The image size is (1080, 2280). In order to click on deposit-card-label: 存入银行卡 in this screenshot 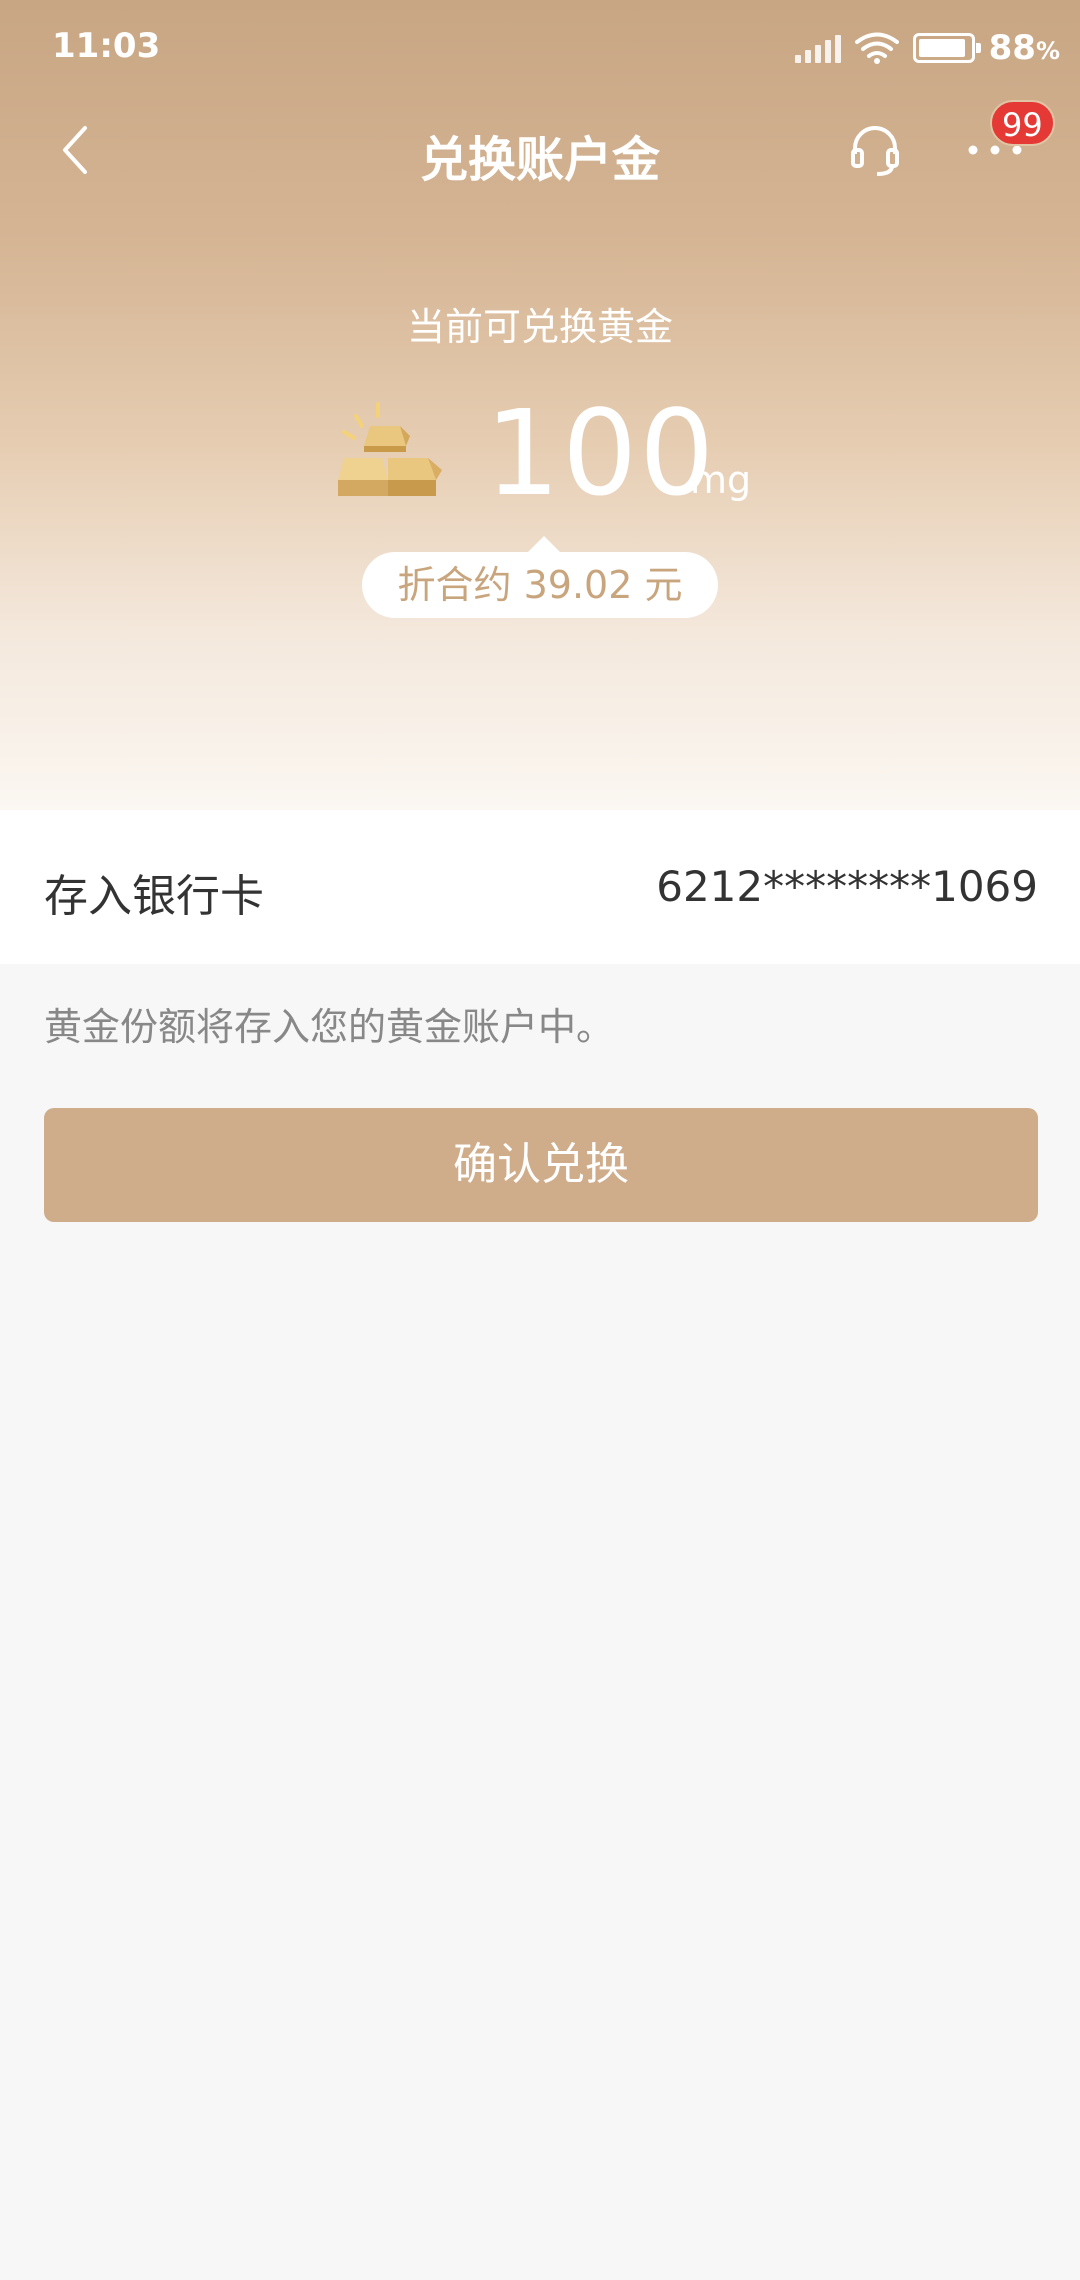, I will do `click(154, 896)`.